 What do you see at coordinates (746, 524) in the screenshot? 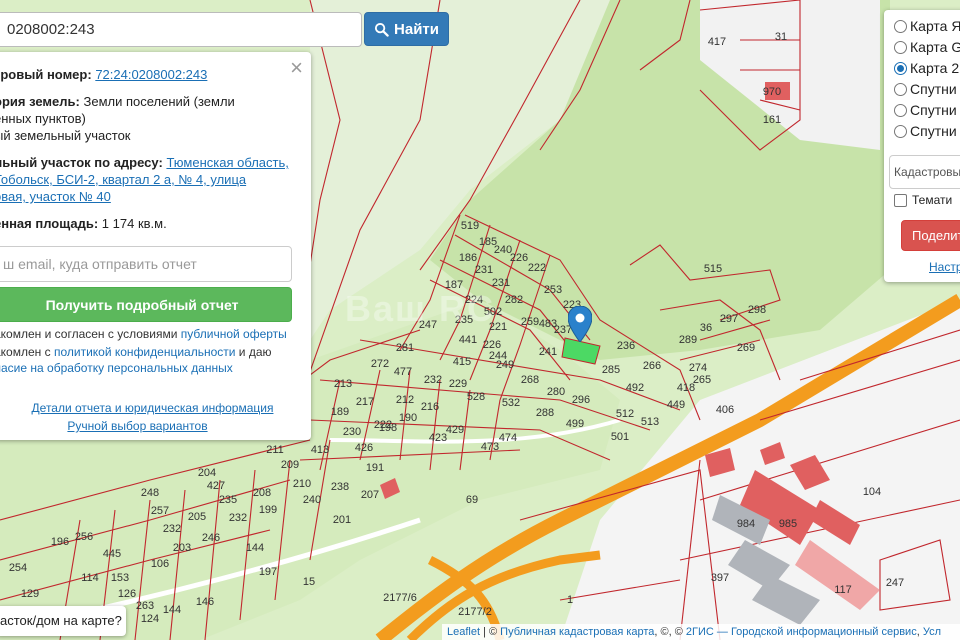
I see `parcel-number-label: 984` at bounding box center [746, 524].